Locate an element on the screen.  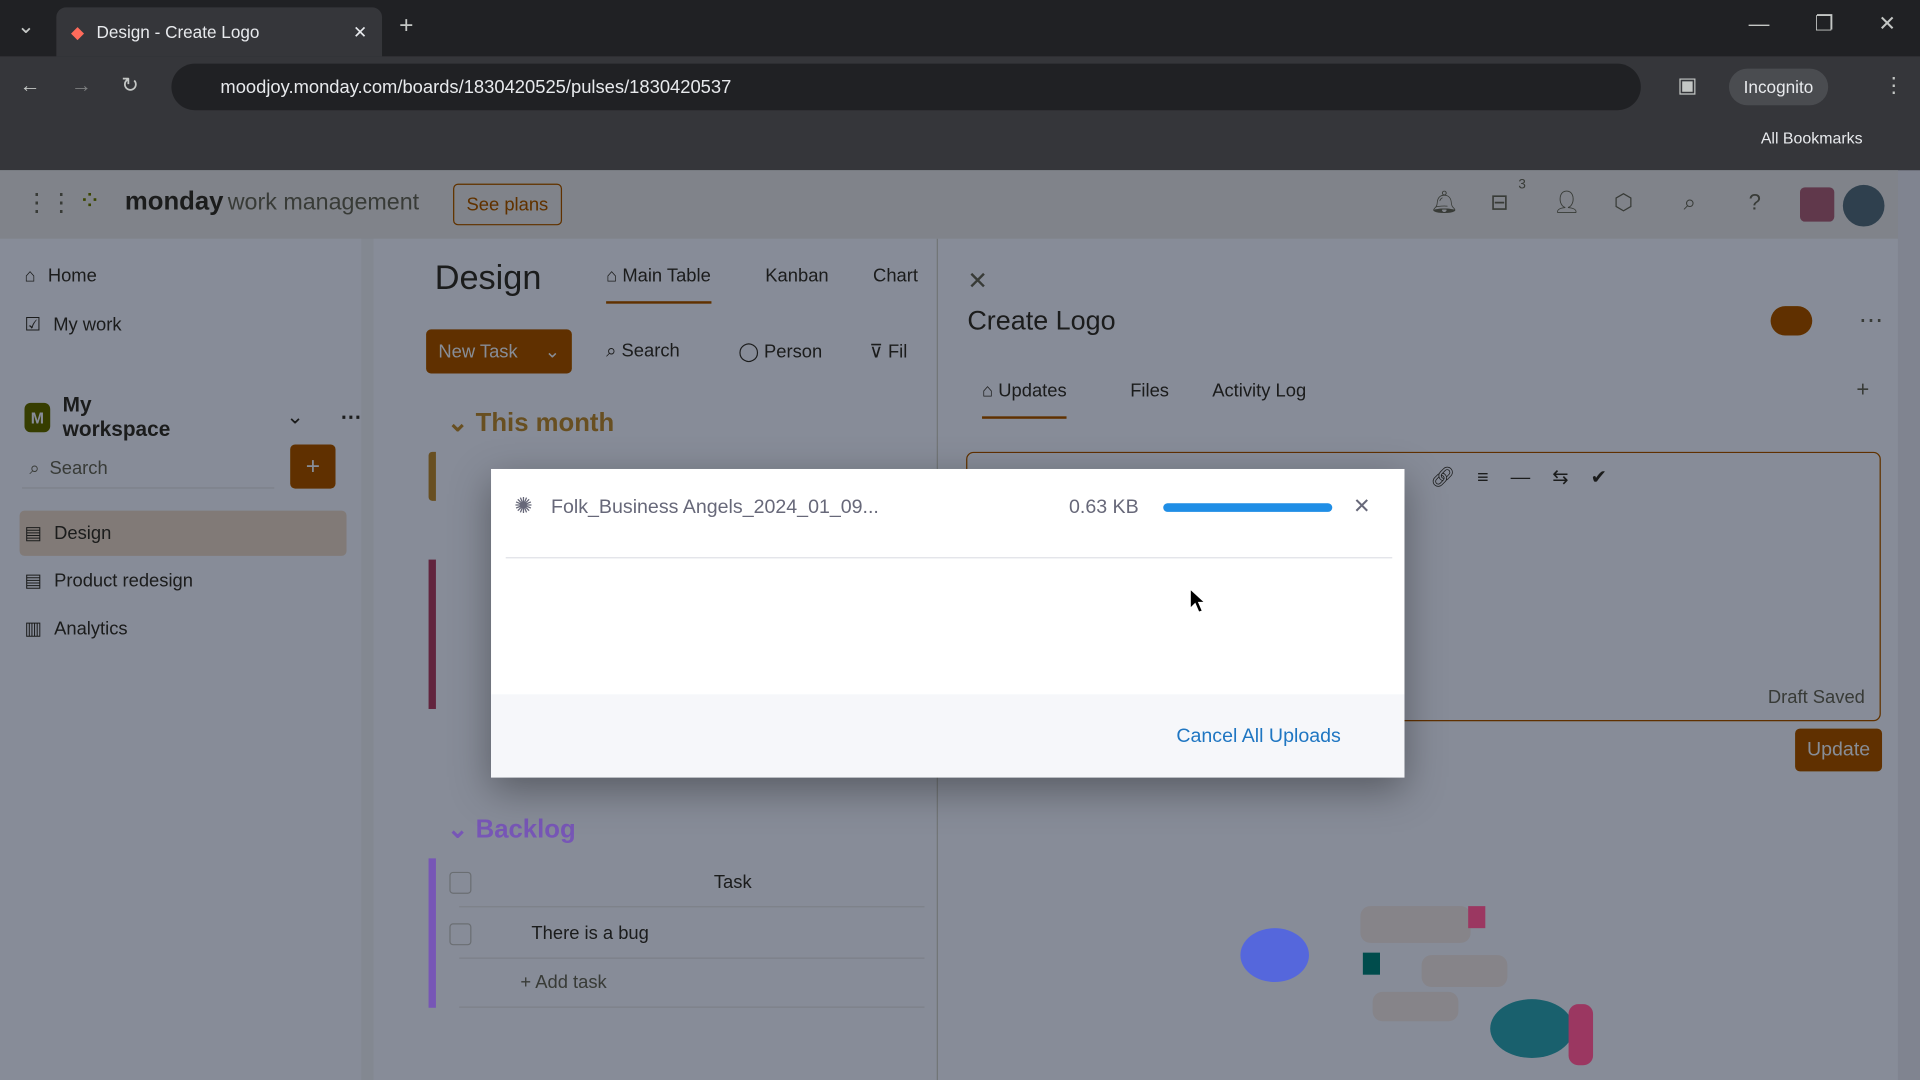
empty-state-illustration is located at coordinates (1417, 986).